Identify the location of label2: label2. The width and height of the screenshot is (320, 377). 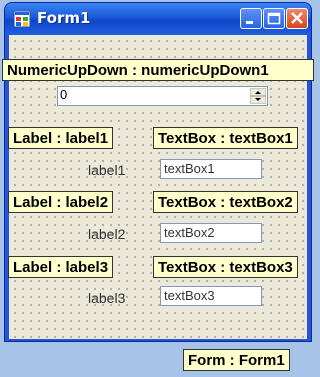
(107, 234).